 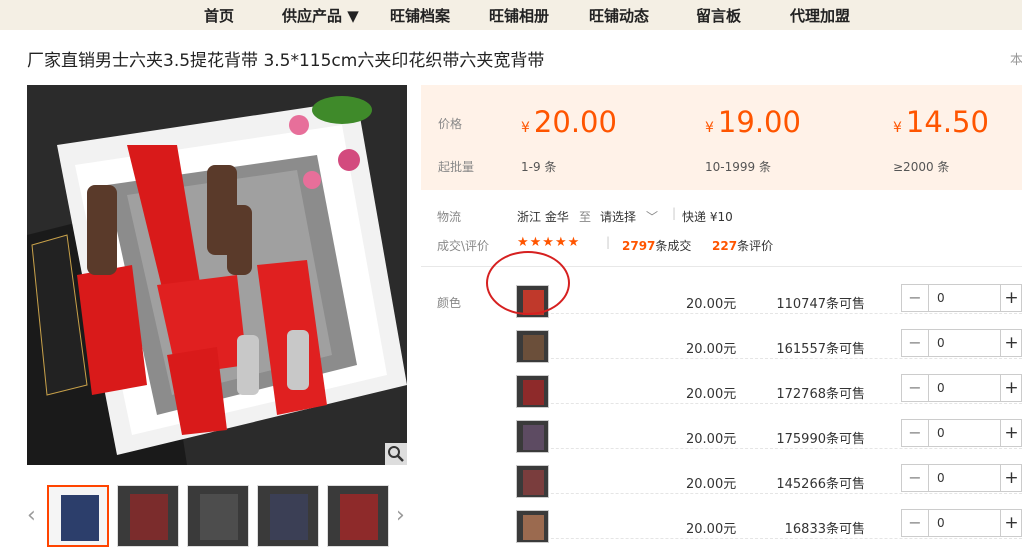 What do you see at coordinates (753, 122) in the screenshot?
I see `price-tier-2: ¥19.00` at bounding box center [753, 122].